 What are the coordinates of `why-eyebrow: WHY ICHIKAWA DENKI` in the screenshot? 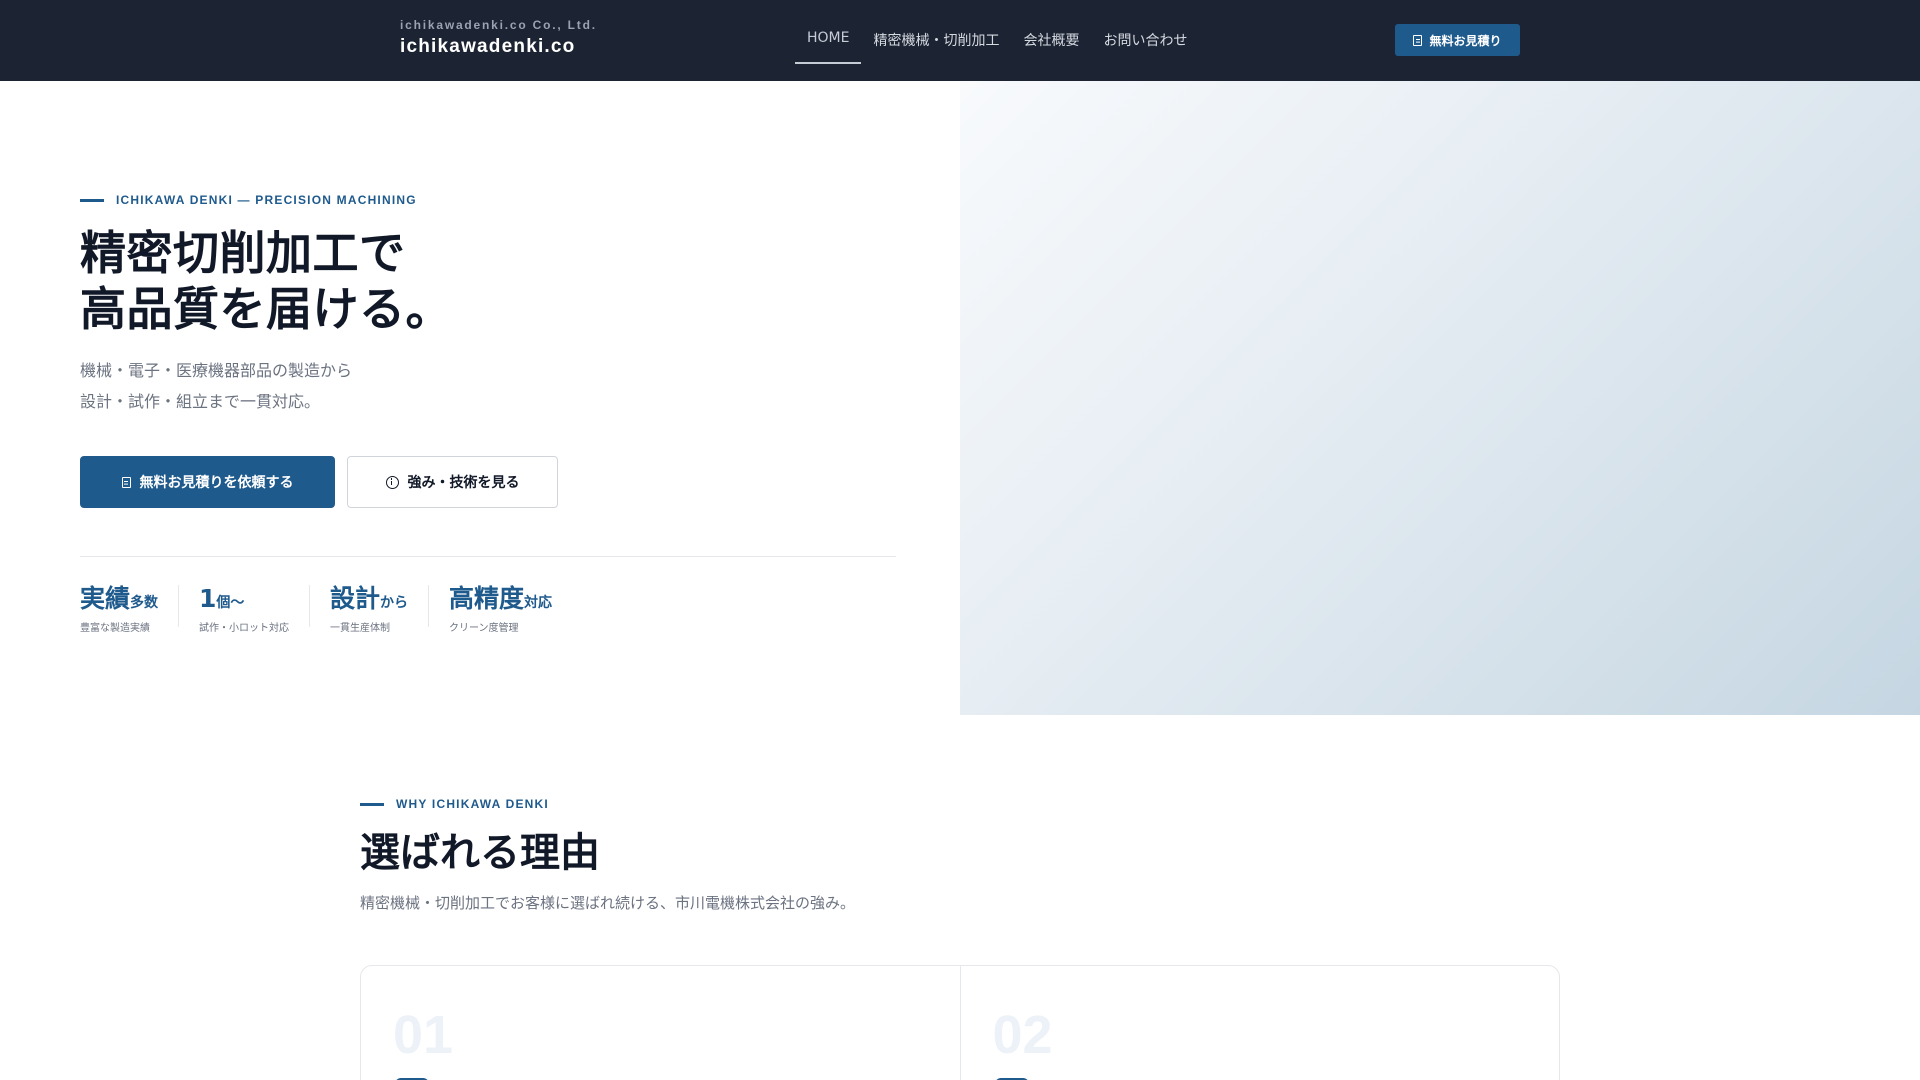 It's located at (454, 804).